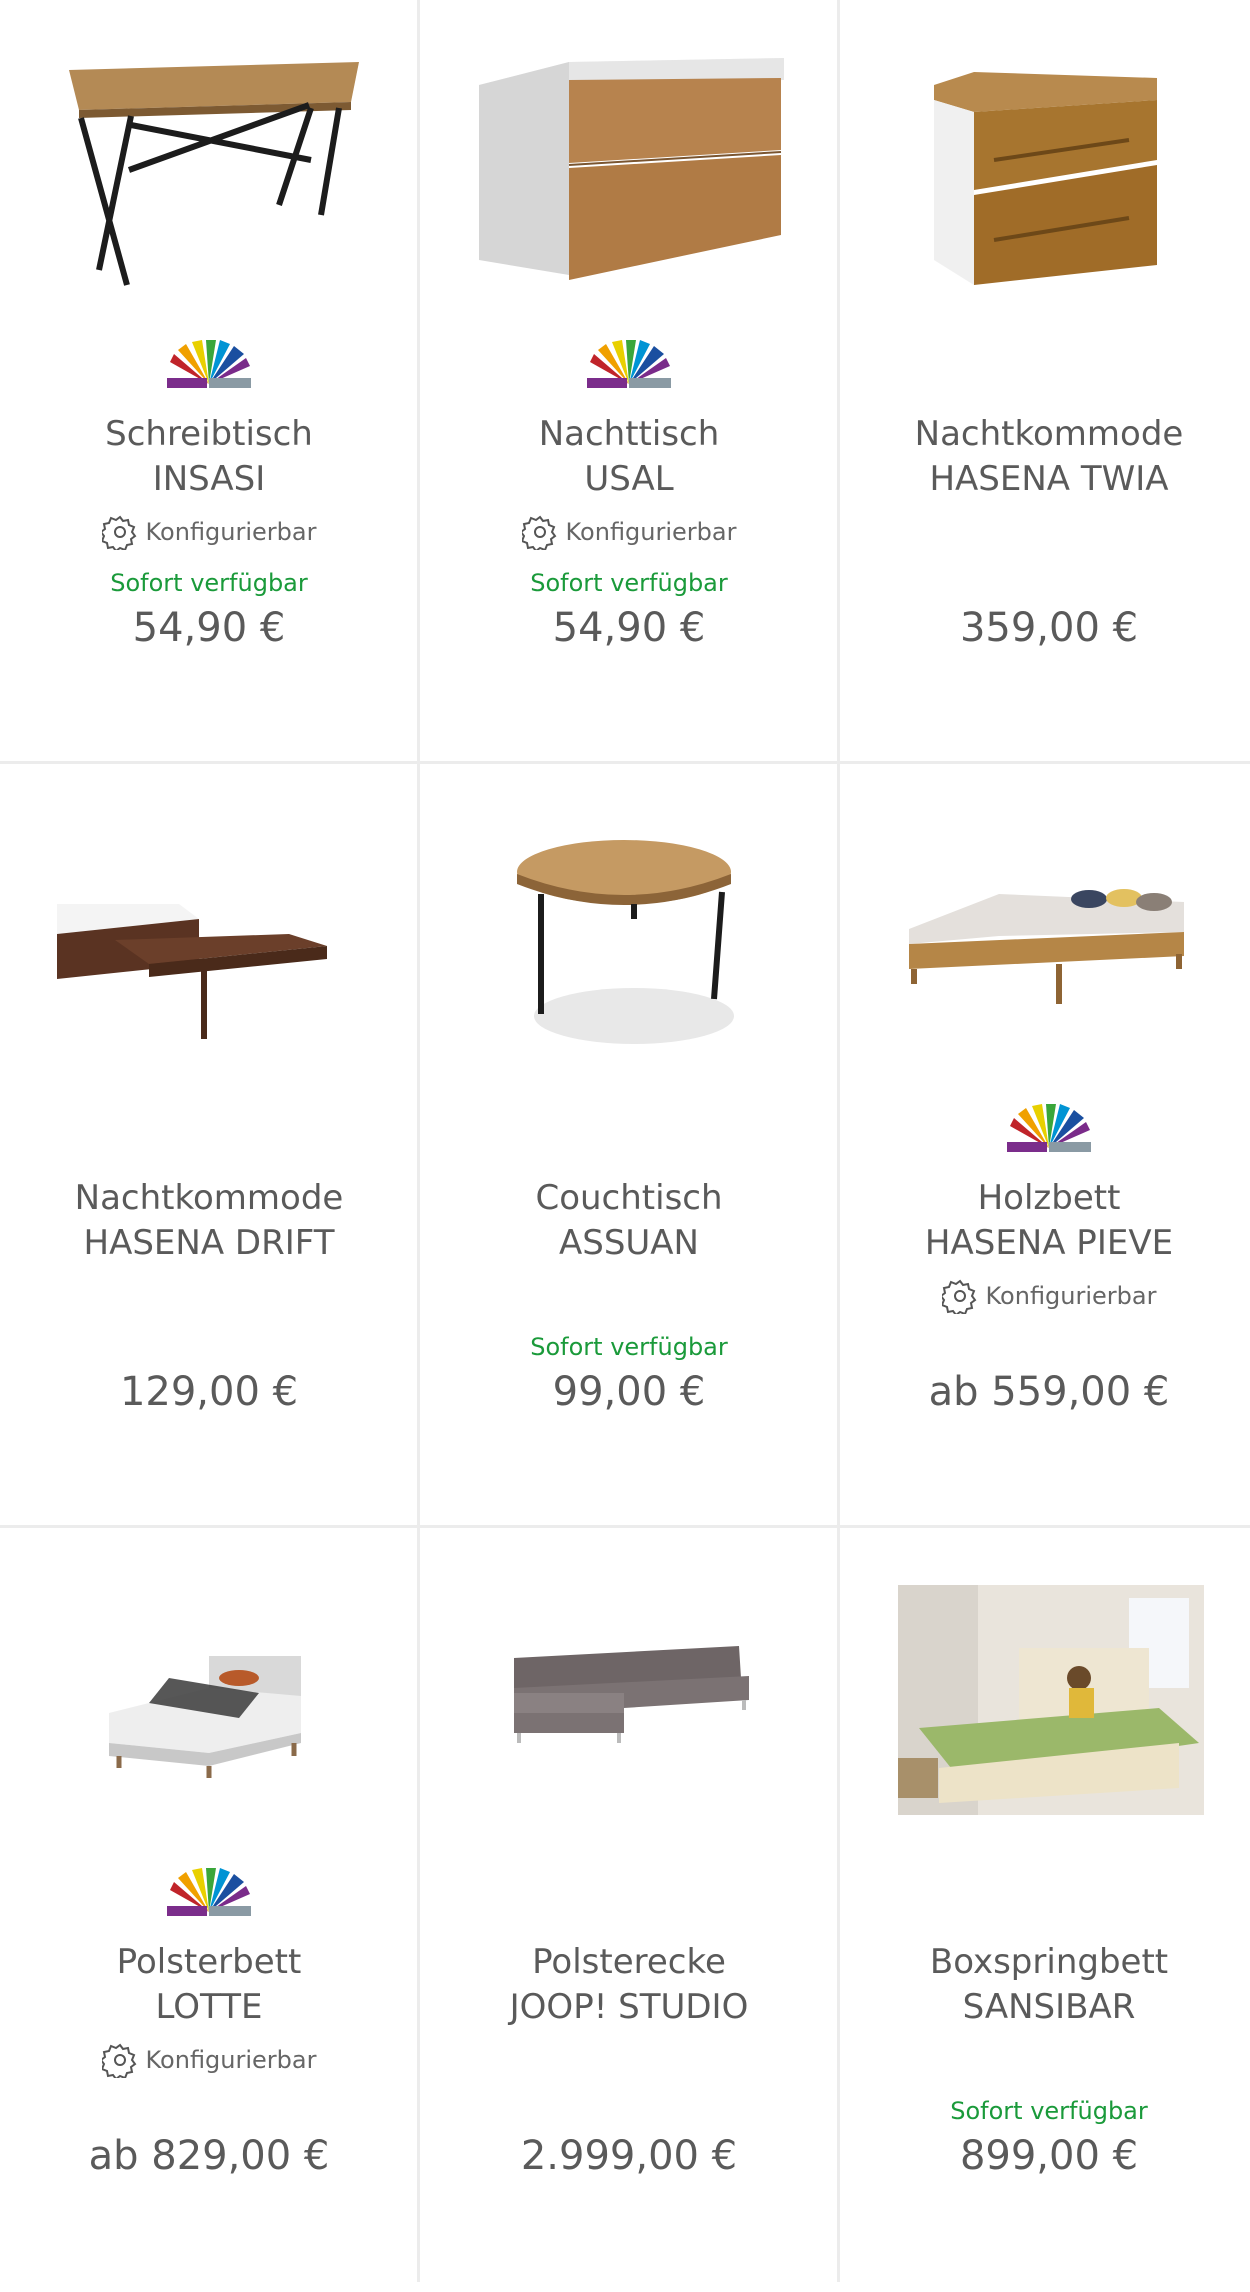 The height and width of the screenshot is (2292, 1250). Describe the element at coordinates (629, 1392) in the screenshot. I see `product-price: 99,00 €` at that location.